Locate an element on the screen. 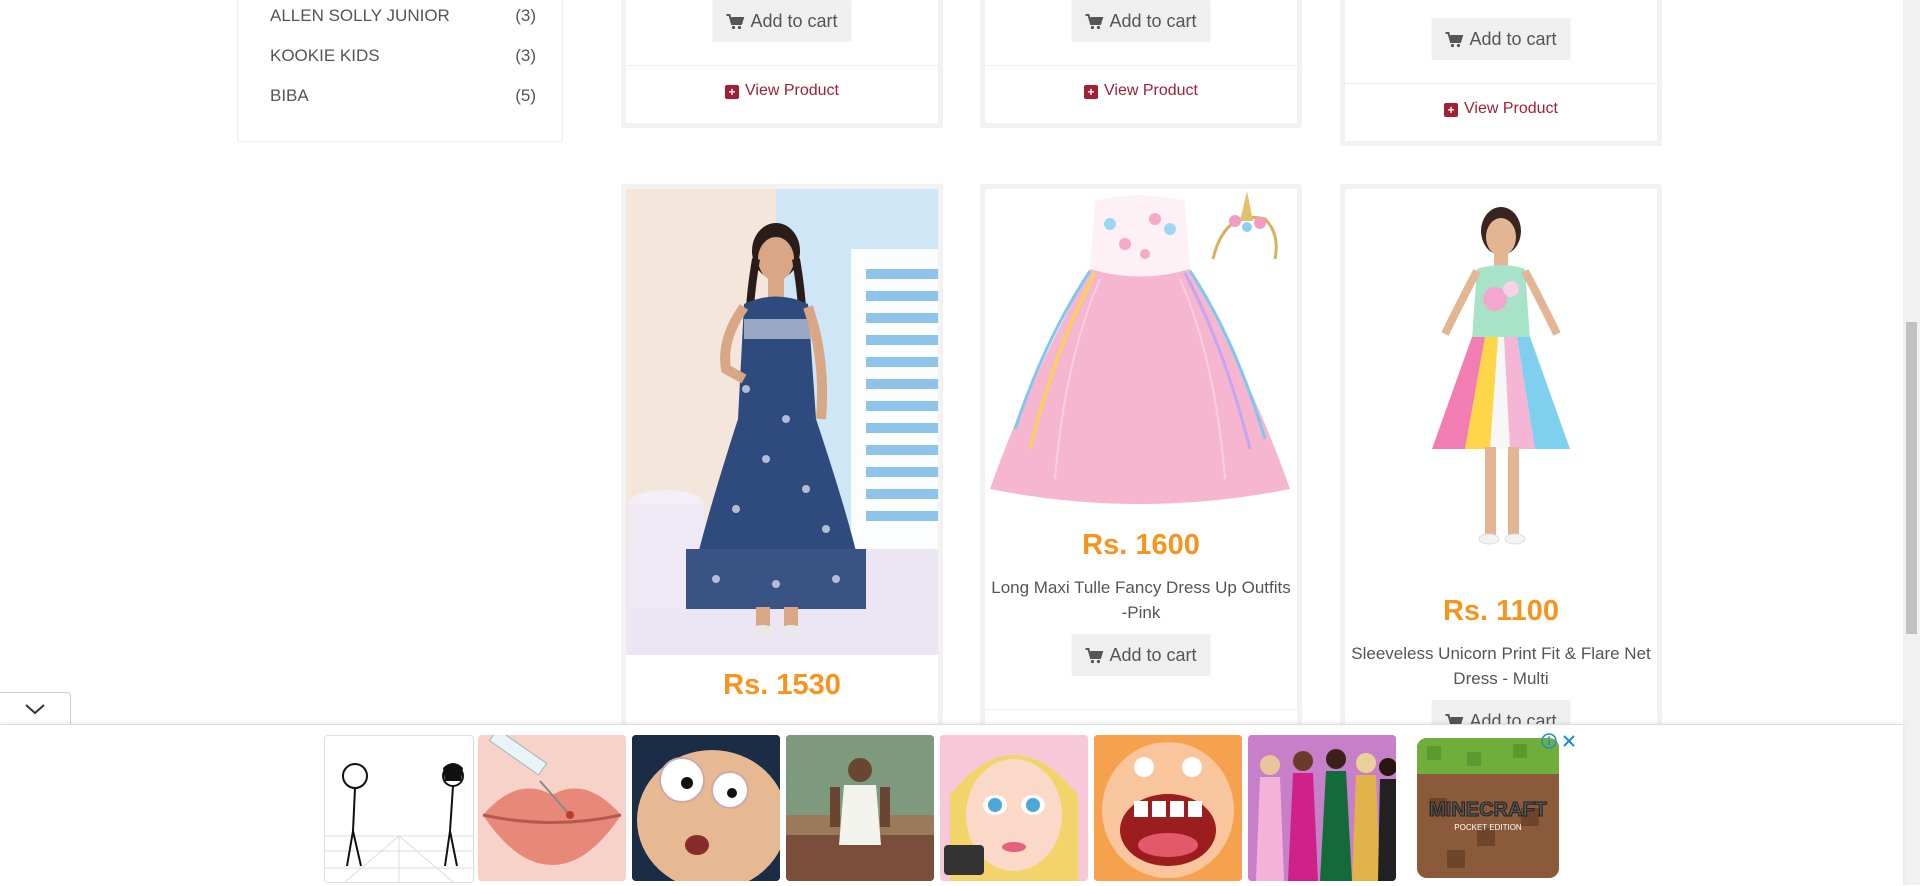 The image size is (1920, 886). ad-tile-lips-game is located at coordinates (552, 808).